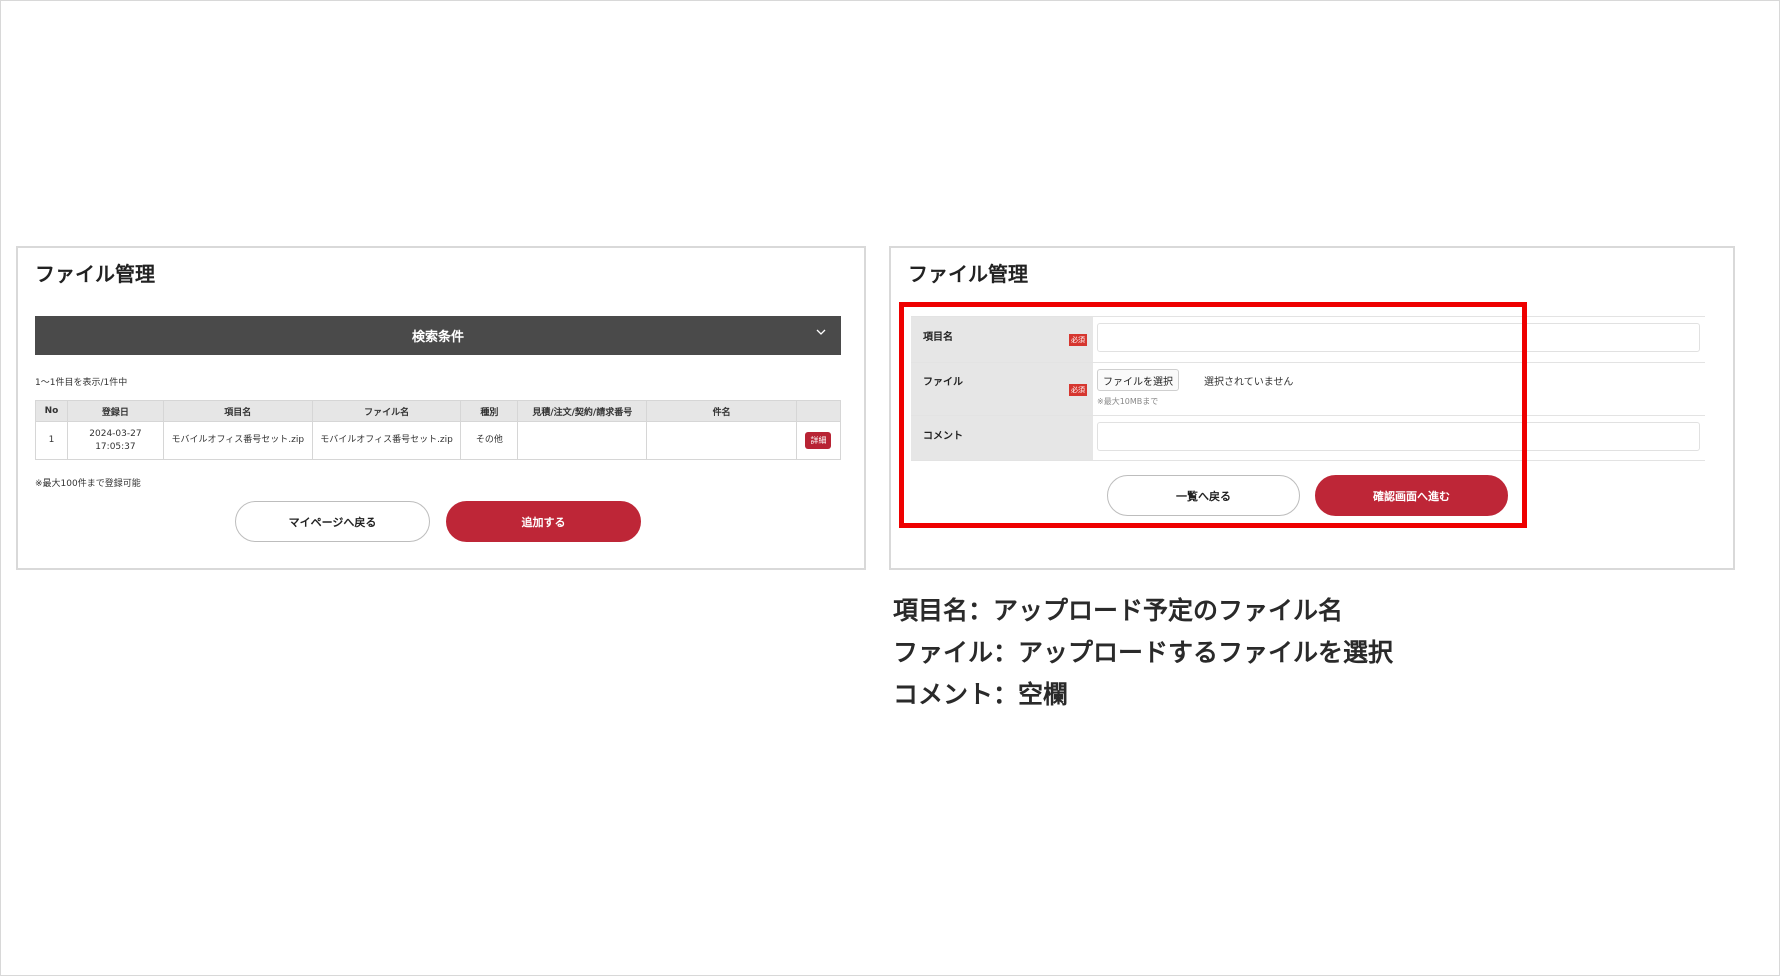  I want to click on cell-date: 2024-03-27 17:05:37, so click(115, 440).